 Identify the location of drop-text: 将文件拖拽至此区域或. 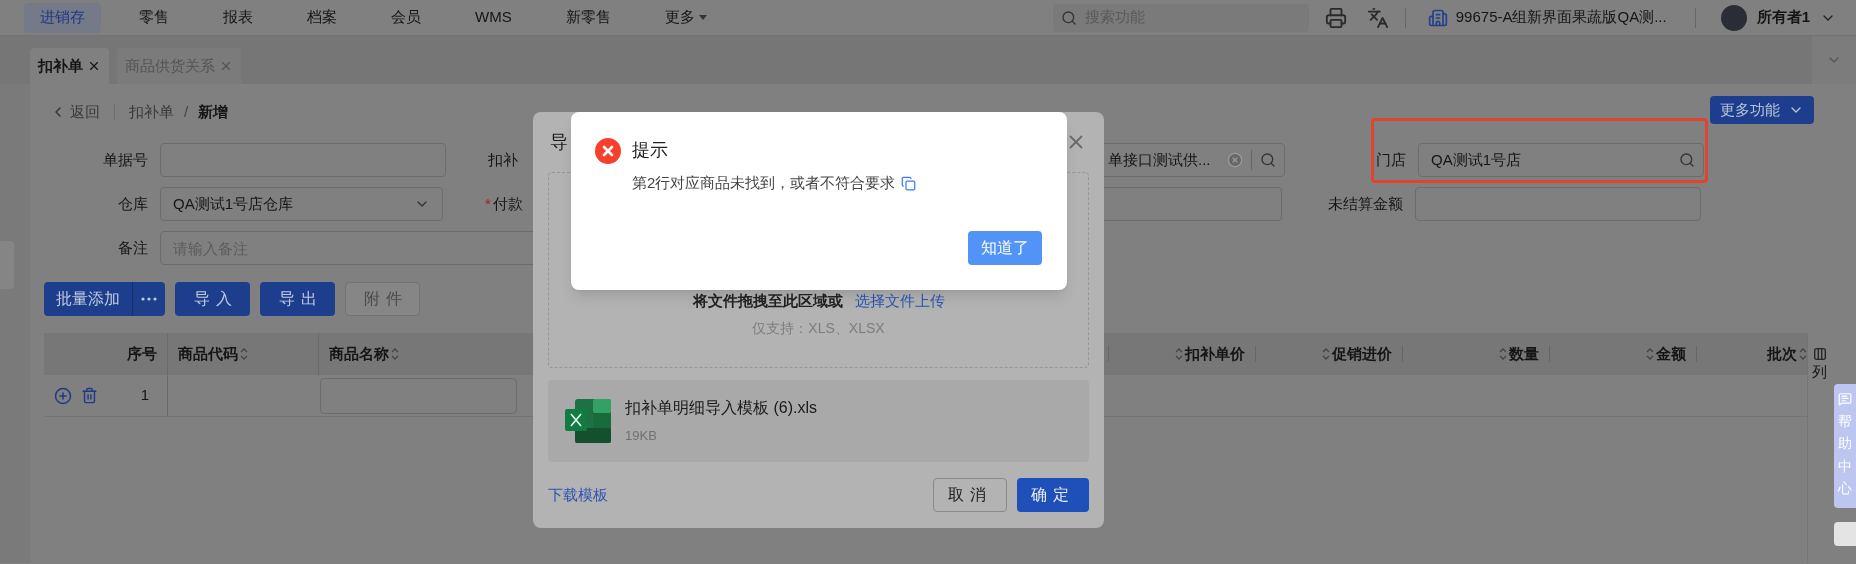
(767, 300).